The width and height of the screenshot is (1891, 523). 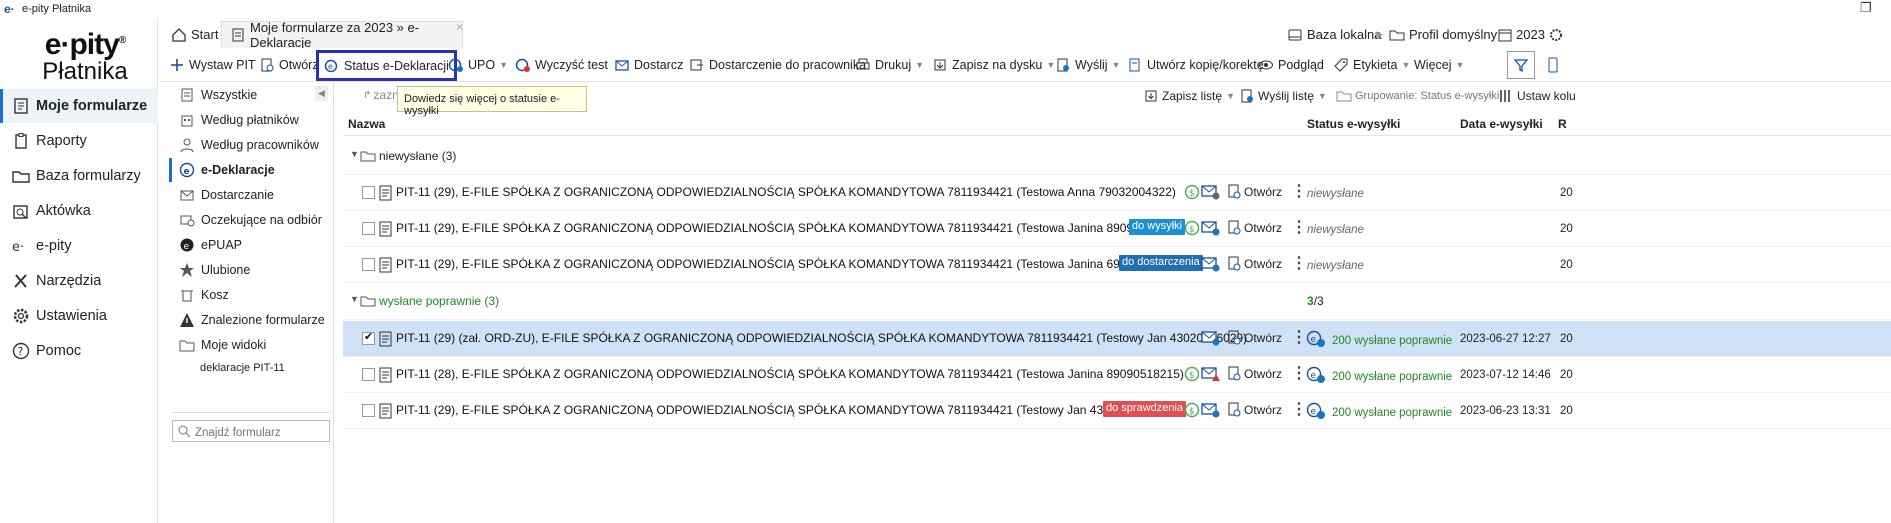 I want to click on wiecej-button: Więcej ▼, so click(x=1439, y=65).